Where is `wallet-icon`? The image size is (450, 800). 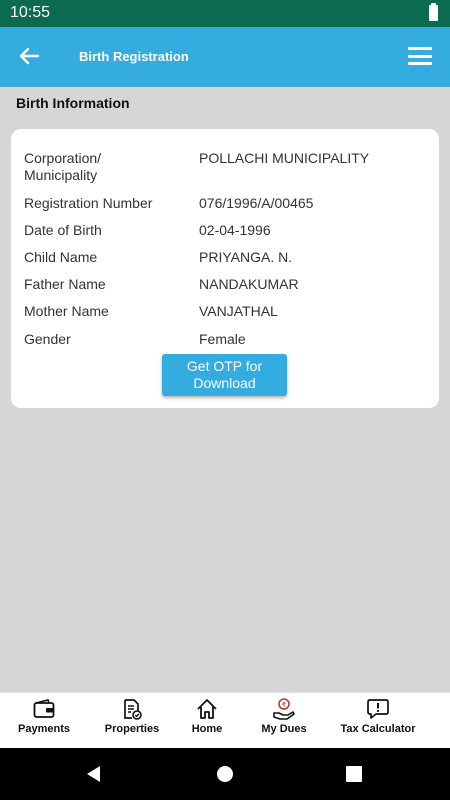 wallet-icon is located at coordinates (44, 709).